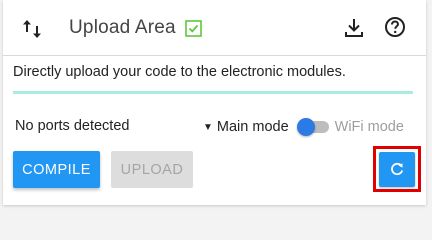 The width and height of the screenshot is (432, 240). What do you see at coordinates (369, 127) in the screenshot?
I see `wifi-mode-label: WiFi mode` at bounding box center [369, 127].